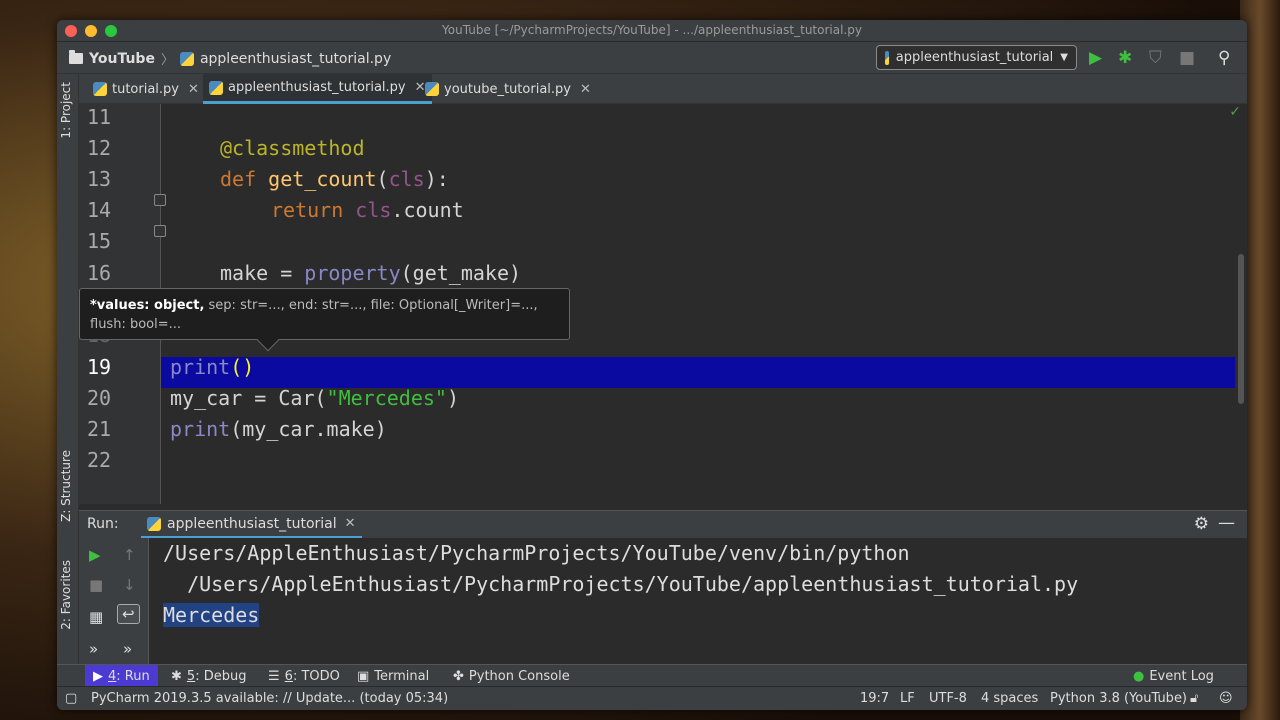 The height and width of the screenshot is (720, 1280). Describe the element at coordinates (663, 524) in the screenshot. I see `run-panel-header: Run: appleenthusiast_tutorial ✕ ⚙ —` at that location.